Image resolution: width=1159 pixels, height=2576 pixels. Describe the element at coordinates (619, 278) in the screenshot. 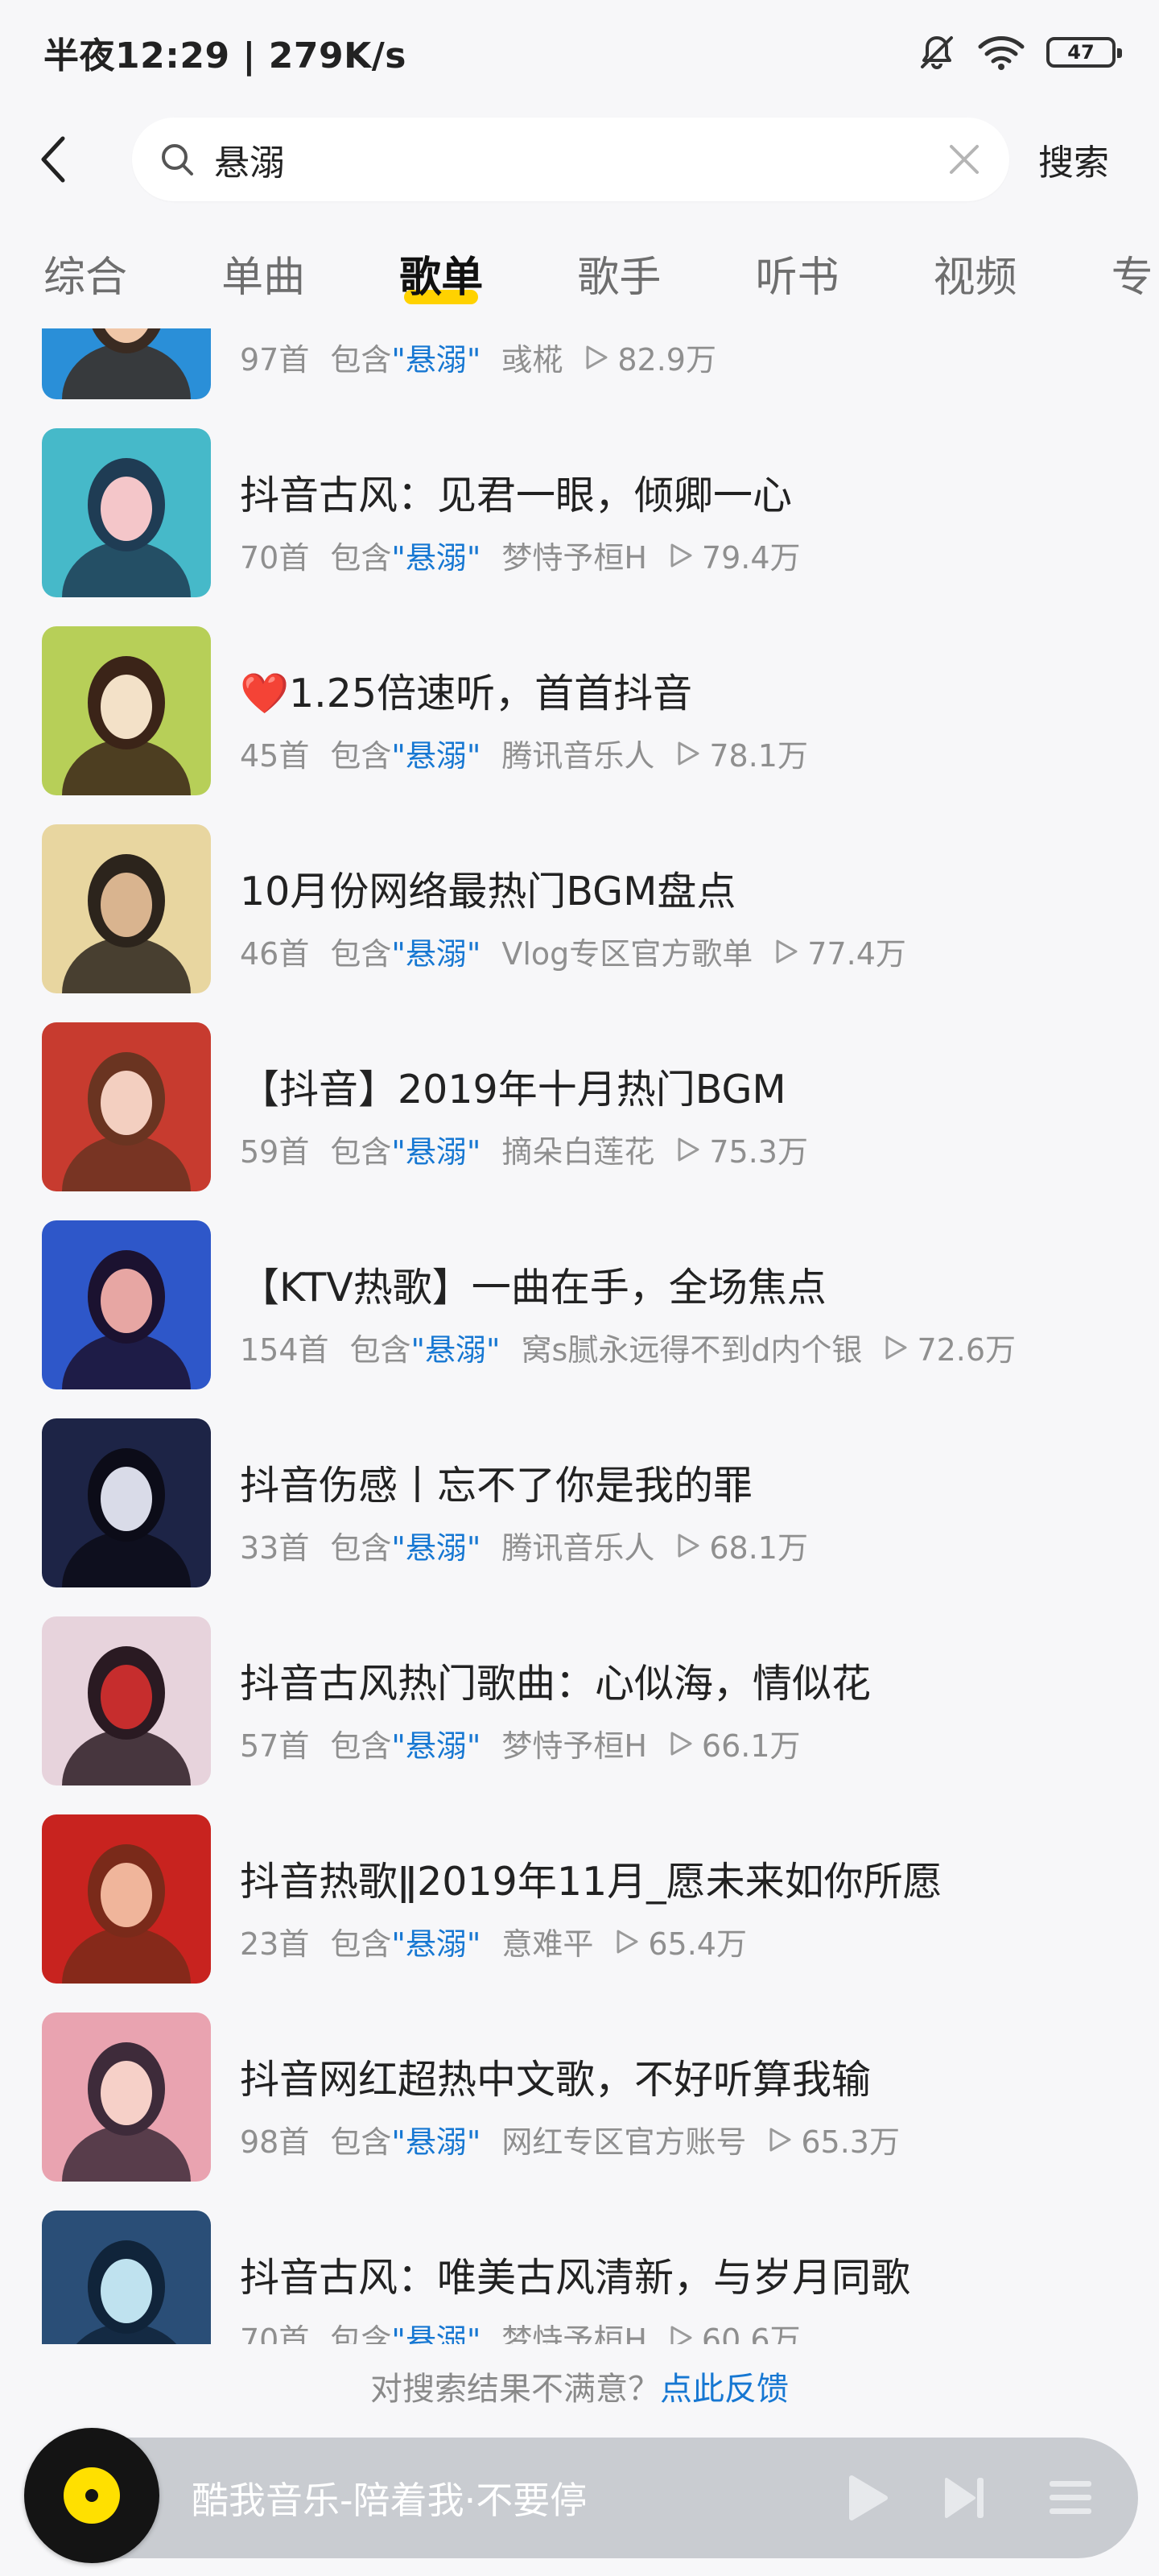

I see `tab-artists: 歌手` at that location.